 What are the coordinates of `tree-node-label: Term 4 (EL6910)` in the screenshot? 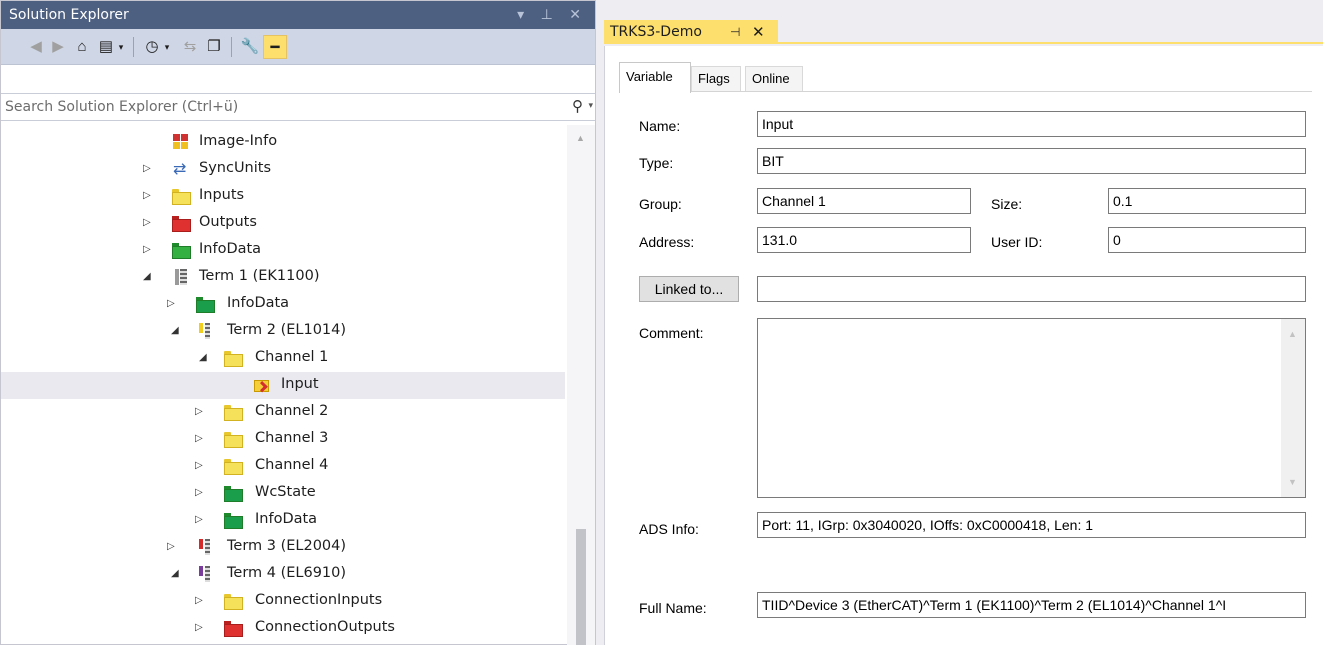 It's located at (287, 573).